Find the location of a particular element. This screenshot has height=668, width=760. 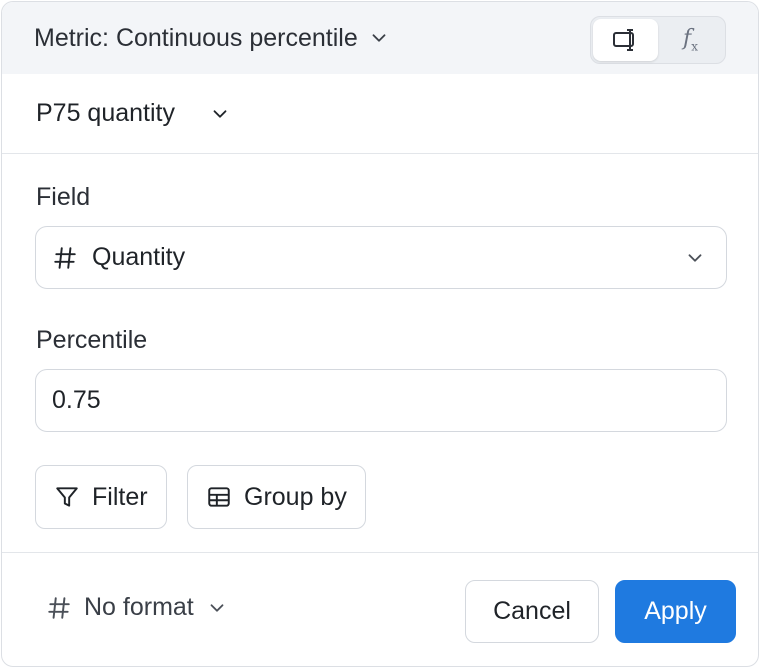

editor-icon is located at coordinates (623, 40).